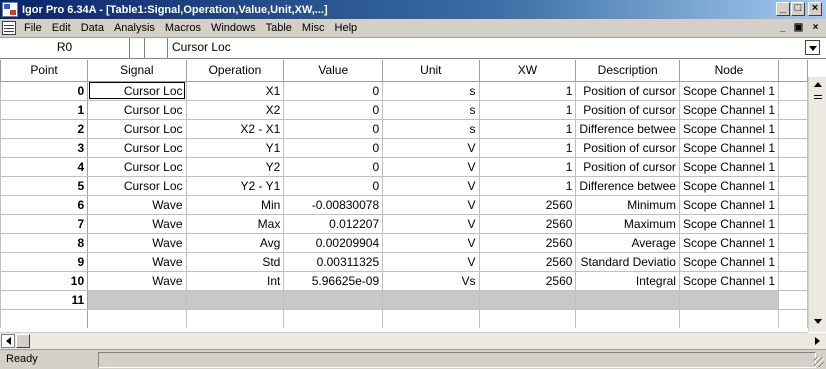  What do you see at coordinates (815, 28) in the screenshot?
I see `doc-close-button: ×` at bounding box center [815, 28].